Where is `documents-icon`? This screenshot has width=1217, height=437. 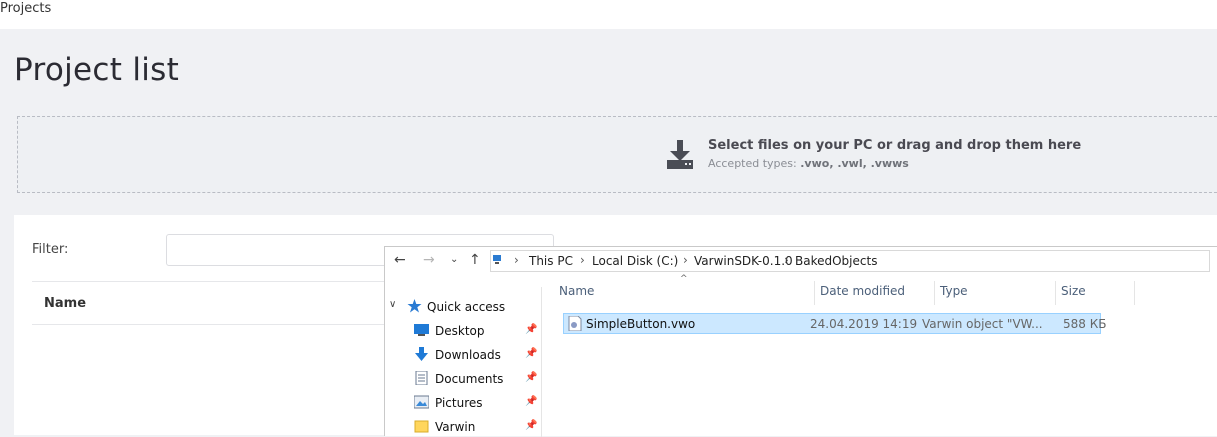
documents-icon is located at coordinates (421, 378).